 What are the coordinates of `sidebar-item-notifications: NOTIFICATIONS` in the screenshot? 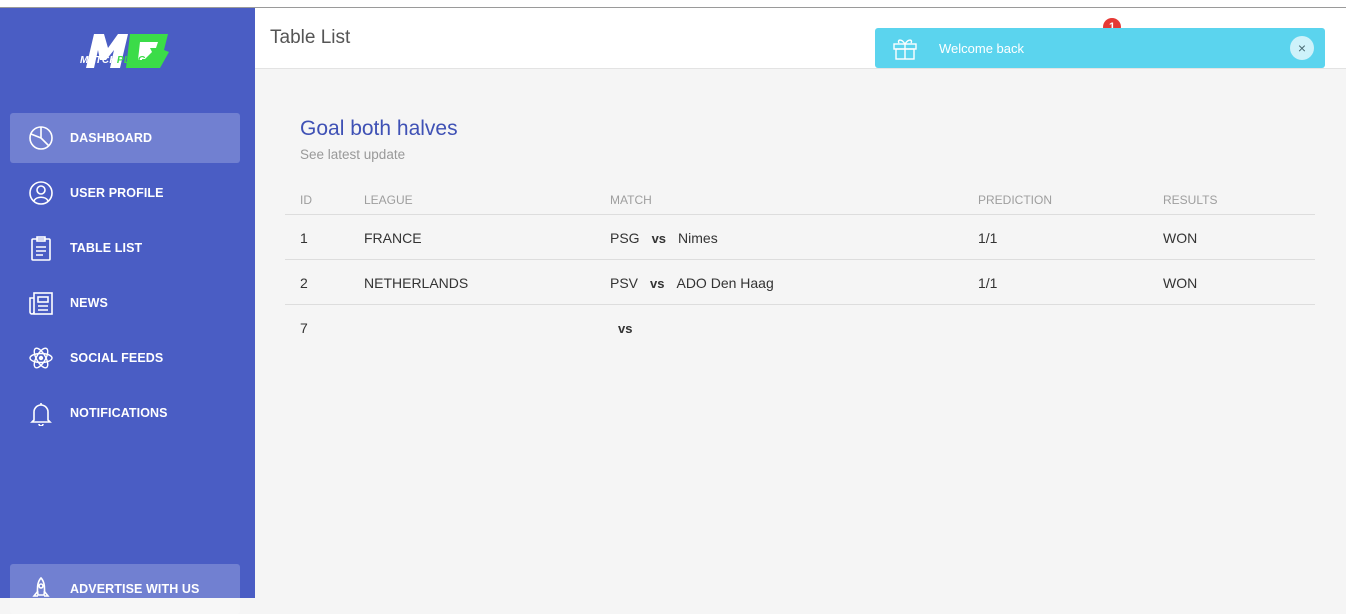 It's located at (125, 413).